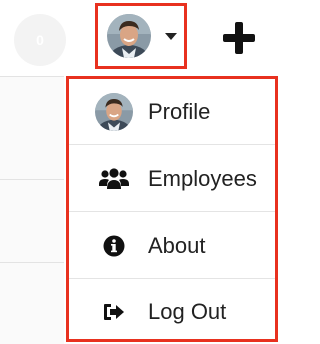  I want to click on menu-item-about: About, so click(172, 246).